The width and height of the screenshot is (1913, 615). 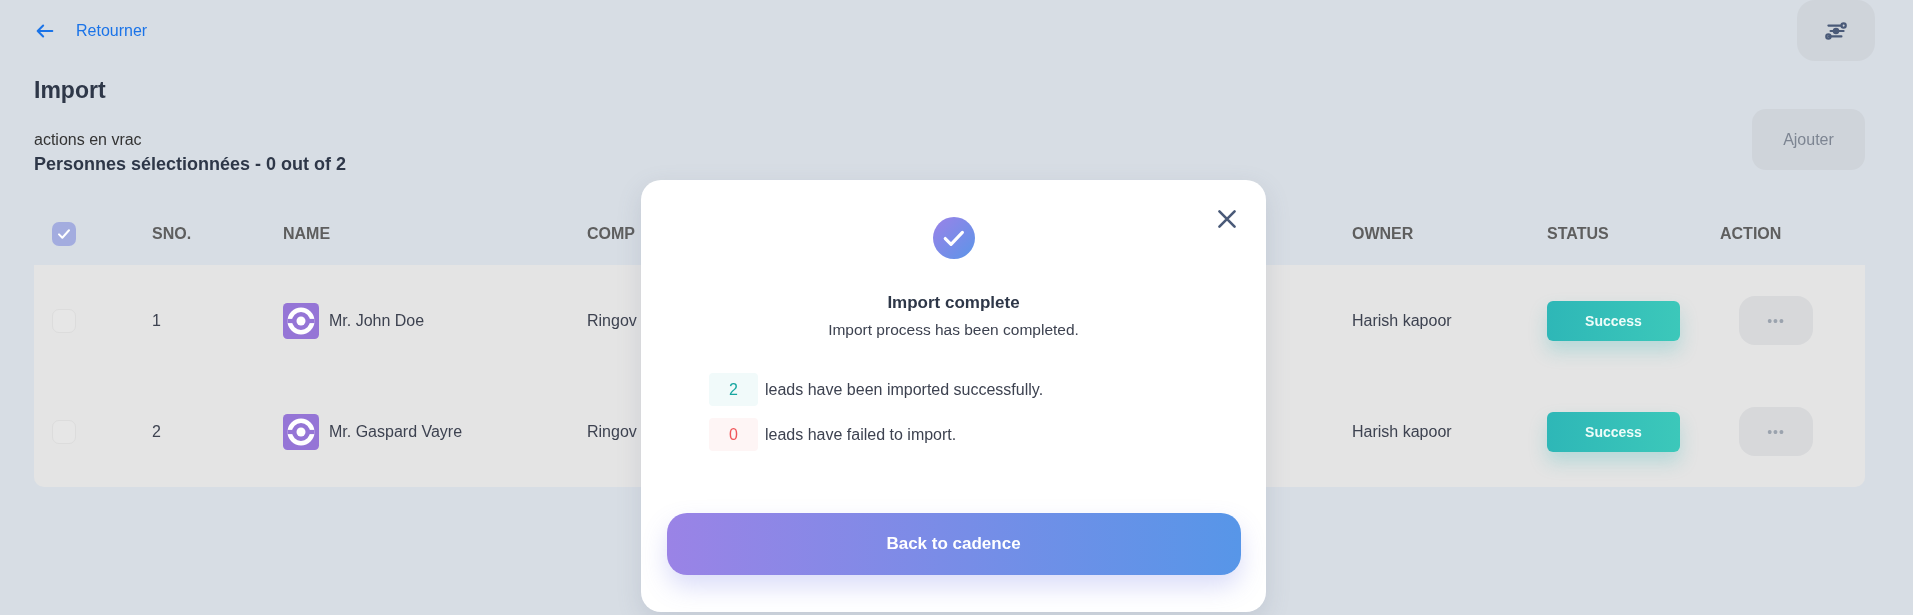 I want to click on column-header: ACTION, so click(x=1751, y=234).